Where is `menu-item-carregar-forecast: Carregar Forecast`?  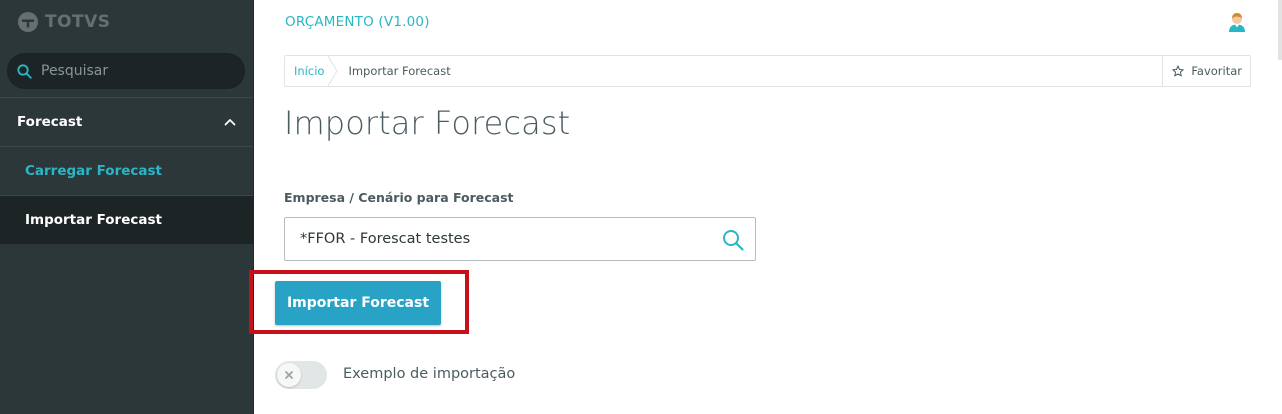 menu-item-carregar-forecast: Carregar Forecast is located at coordinates (126, 171).